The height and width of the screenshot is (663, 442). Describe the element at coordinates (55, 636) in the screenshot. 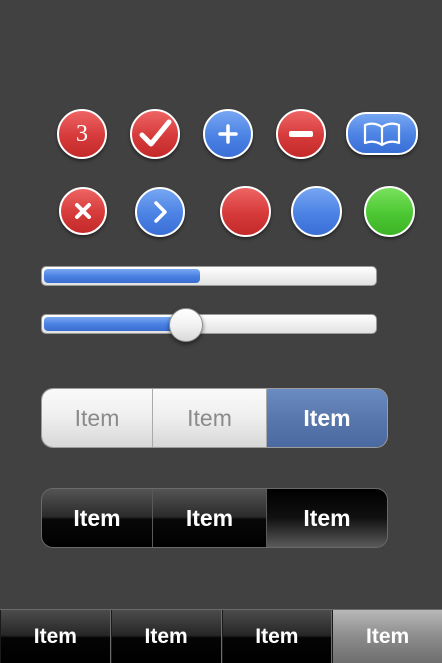

I see `tab-item-1: Item` at that location.